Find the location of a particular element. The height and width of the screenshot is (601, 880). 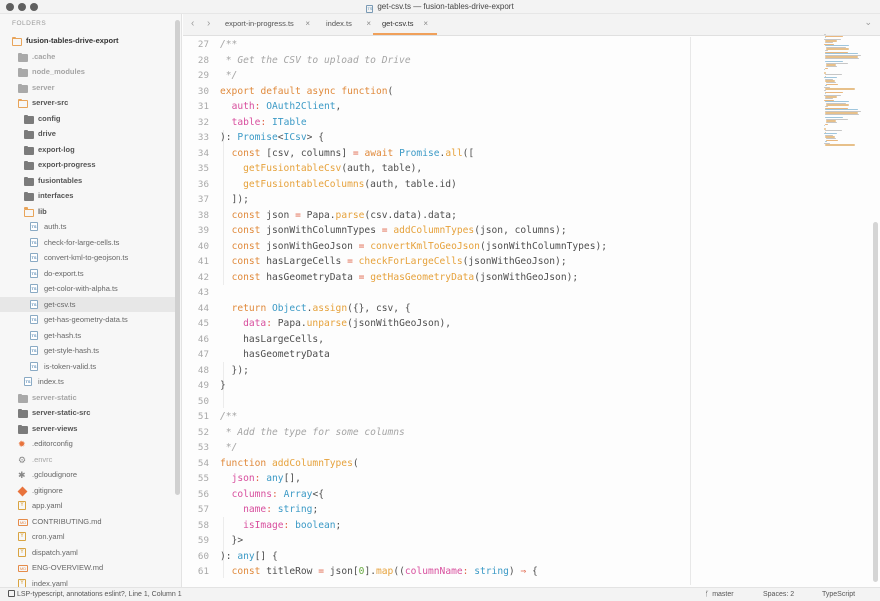

sidebar-file: TS auth.ts is located at coordinates (87, 227).